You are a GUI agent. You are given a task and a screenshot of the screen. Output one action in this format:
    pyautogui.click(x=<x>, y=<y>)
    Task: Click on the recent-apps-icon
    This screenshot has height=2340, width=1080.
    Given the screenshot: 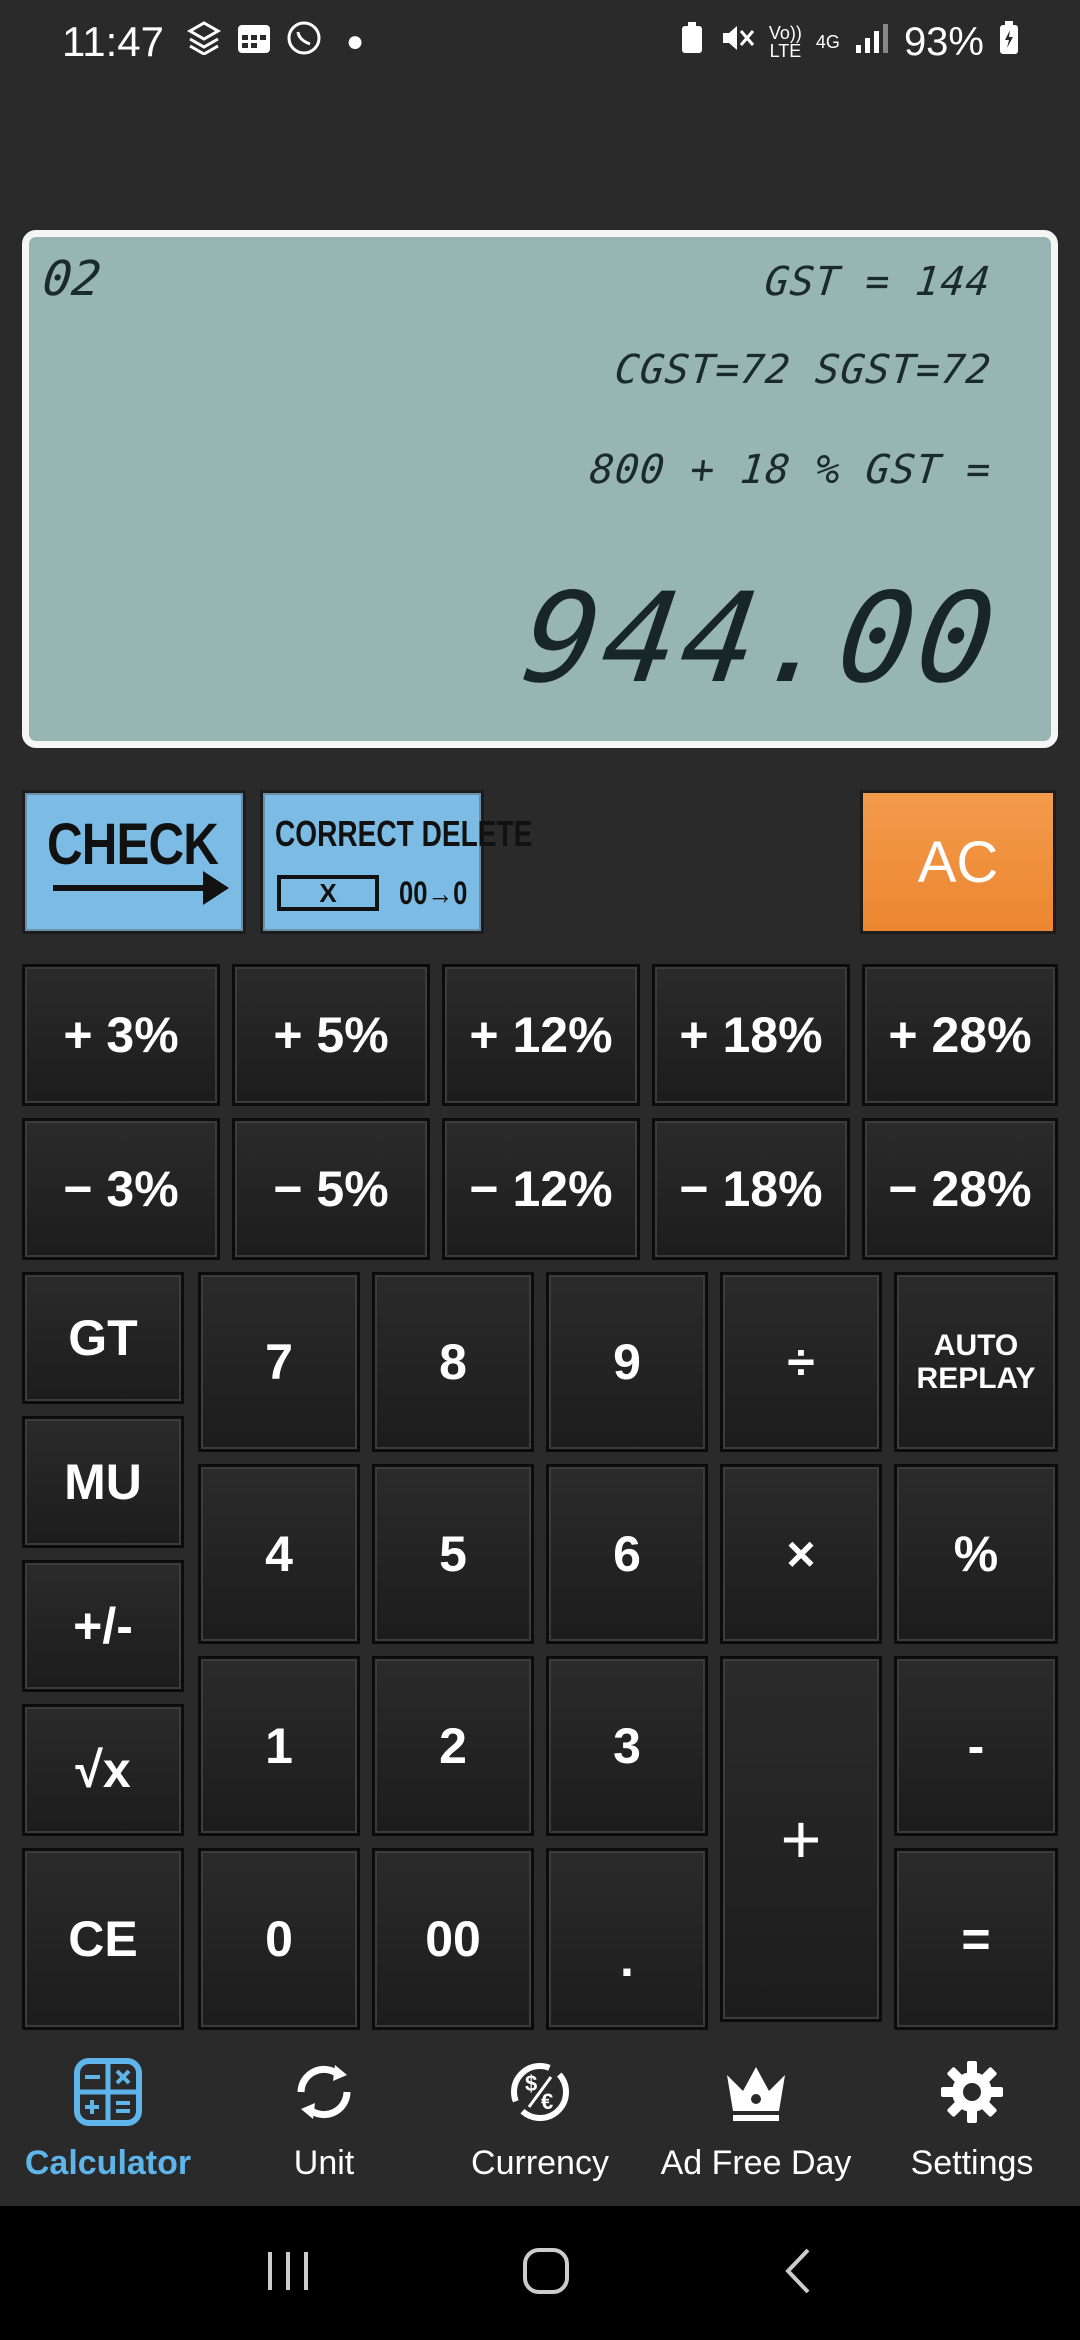 What is the action you would take?
    pyautogui.click(x=288, y=2273)
    